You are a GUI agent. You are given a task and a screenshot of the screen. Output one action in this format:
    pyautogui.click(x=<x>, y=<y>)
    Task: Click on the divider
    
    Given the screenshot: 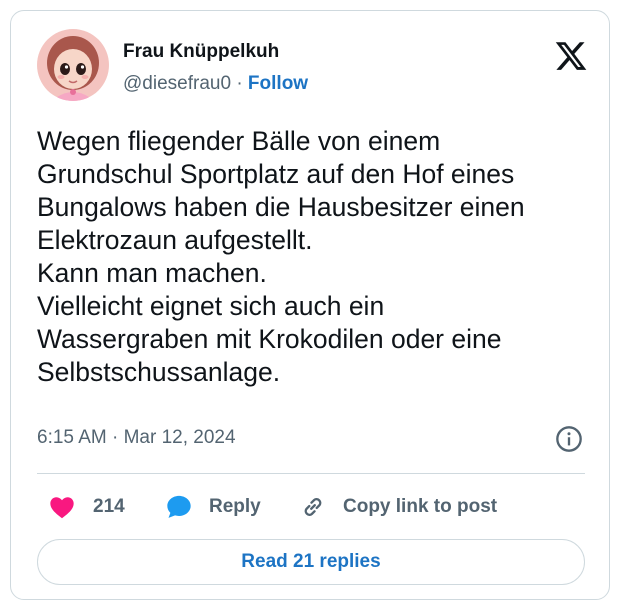 What is the action you would take?
    pyautogui.click(x=311, y=473)
    